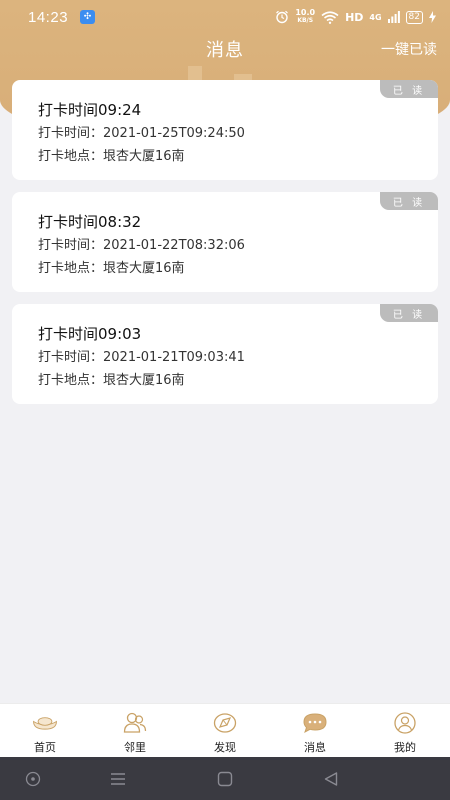 This screenshot has width=450, height=800. What do you see at coordinates (225, 747) in the screenshot?
I see `nav-label-discover: 发现` at bounding box center [225, 747].